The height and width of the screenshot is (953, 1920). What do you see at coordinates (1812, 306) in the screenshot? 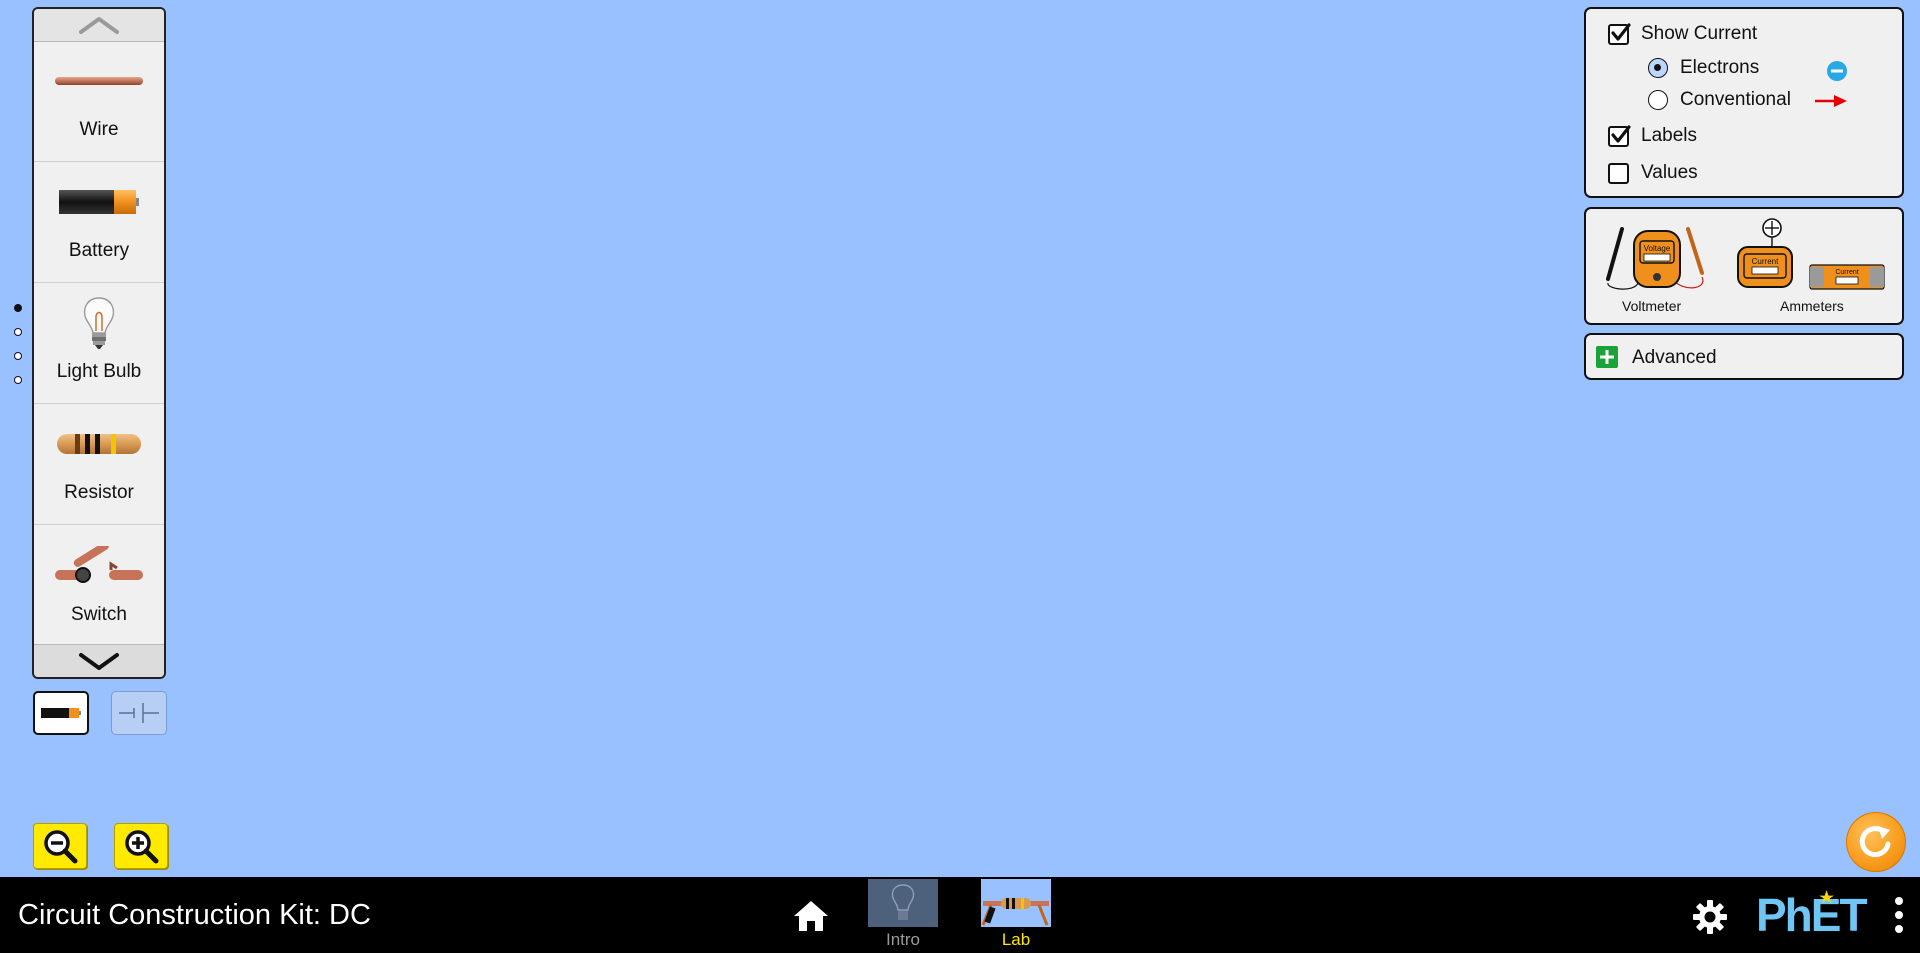
I see `ammeters-label: Ammeters` at bounding box center [1812, 306].